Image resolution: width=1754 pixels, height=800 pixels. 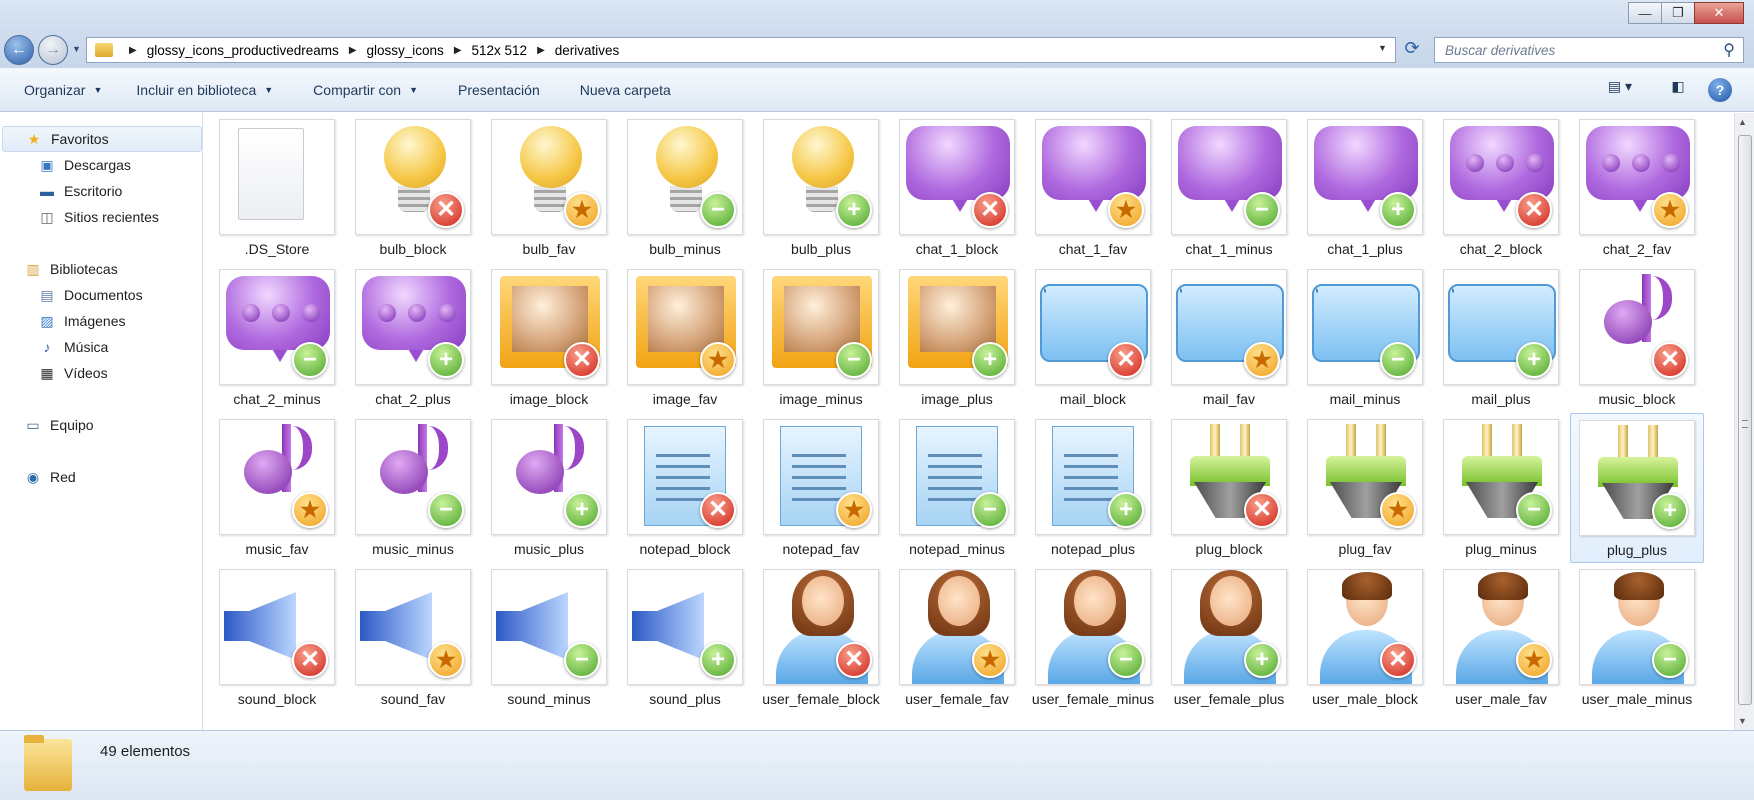 I want to click on file-item: ★ sound_fav, so click(x=413, y=638).